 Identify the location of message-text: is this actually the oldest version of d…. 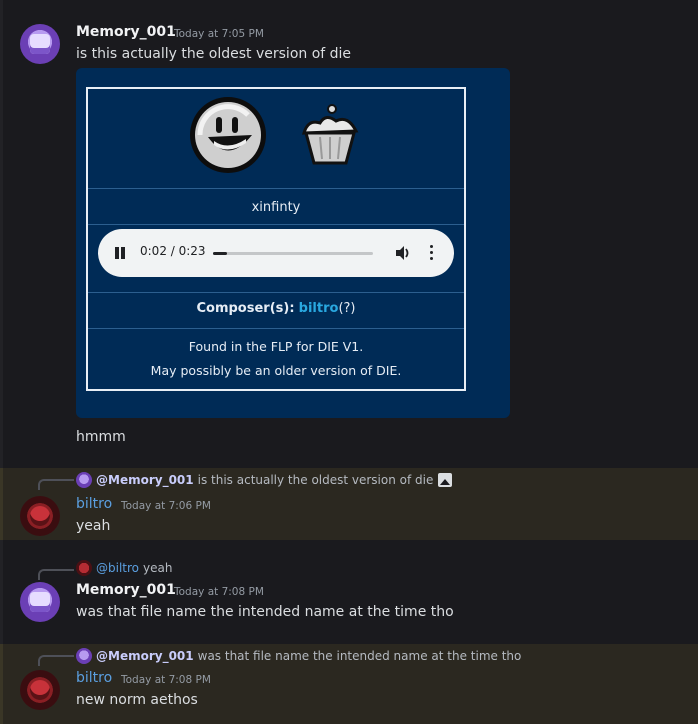
(214, 54).